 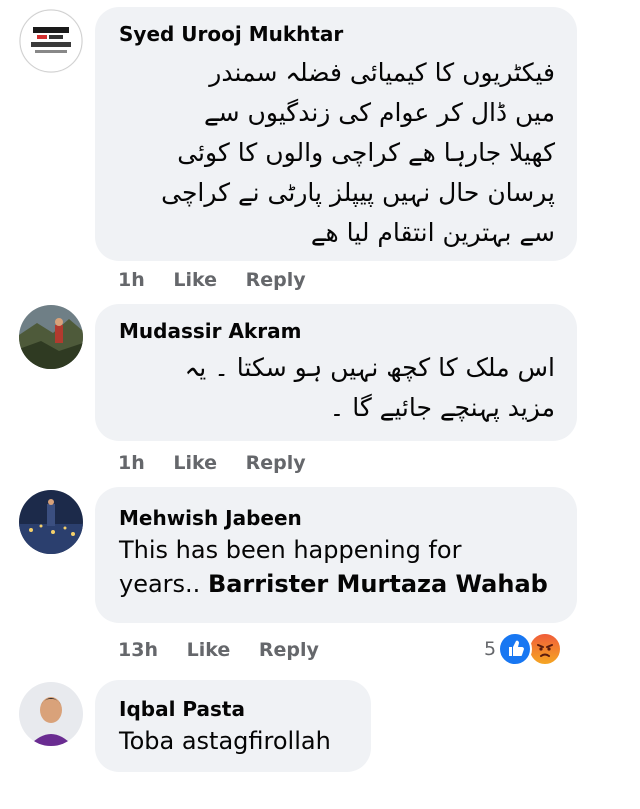 What do you see at coordinates (378, 584) in the screenshot?
I see `mention-link: Barrister Murtaza Wahab` at bounding box center [378, 584].